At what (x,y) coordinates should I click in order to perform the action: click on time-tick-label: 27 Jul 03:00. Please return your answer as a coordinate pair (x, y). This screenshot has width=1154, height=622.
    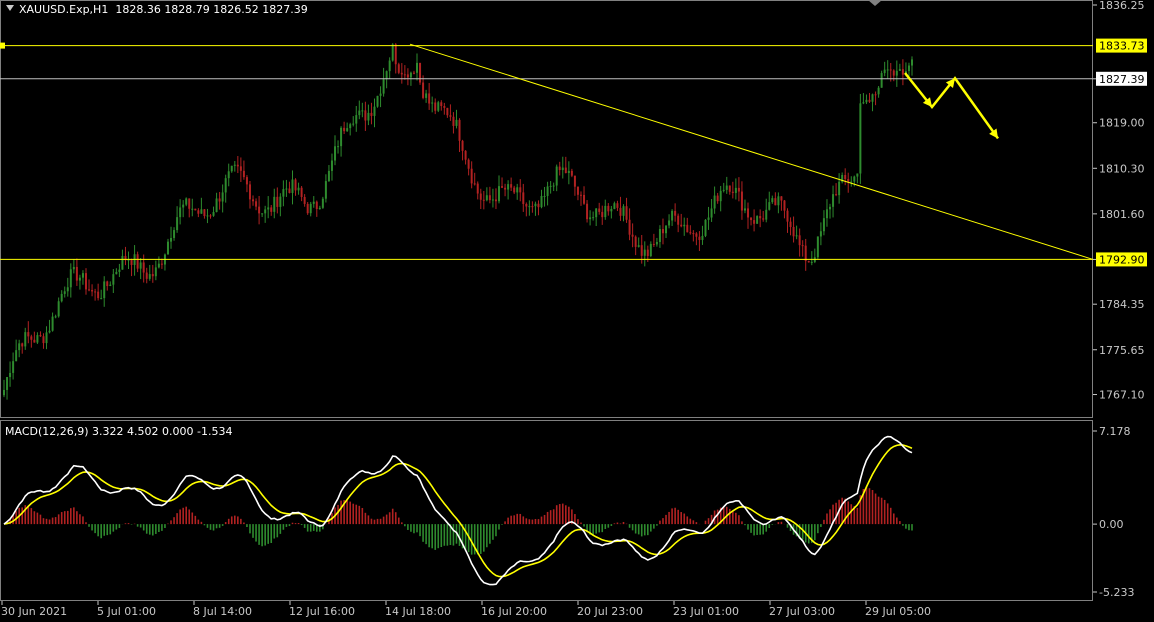
    Looking at the image, I should click on (802, 611).